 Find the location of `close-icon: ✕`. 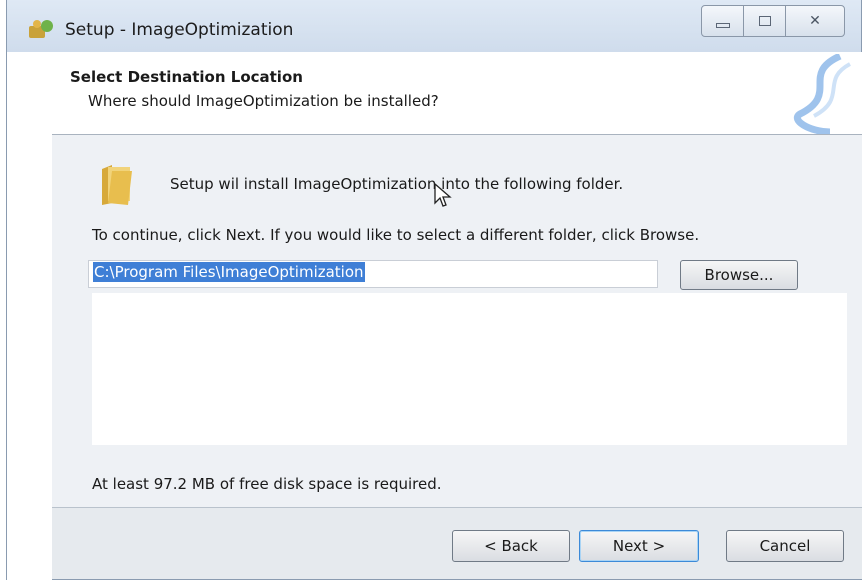

close-icon: ✕ is located at coordinates (815, 21).